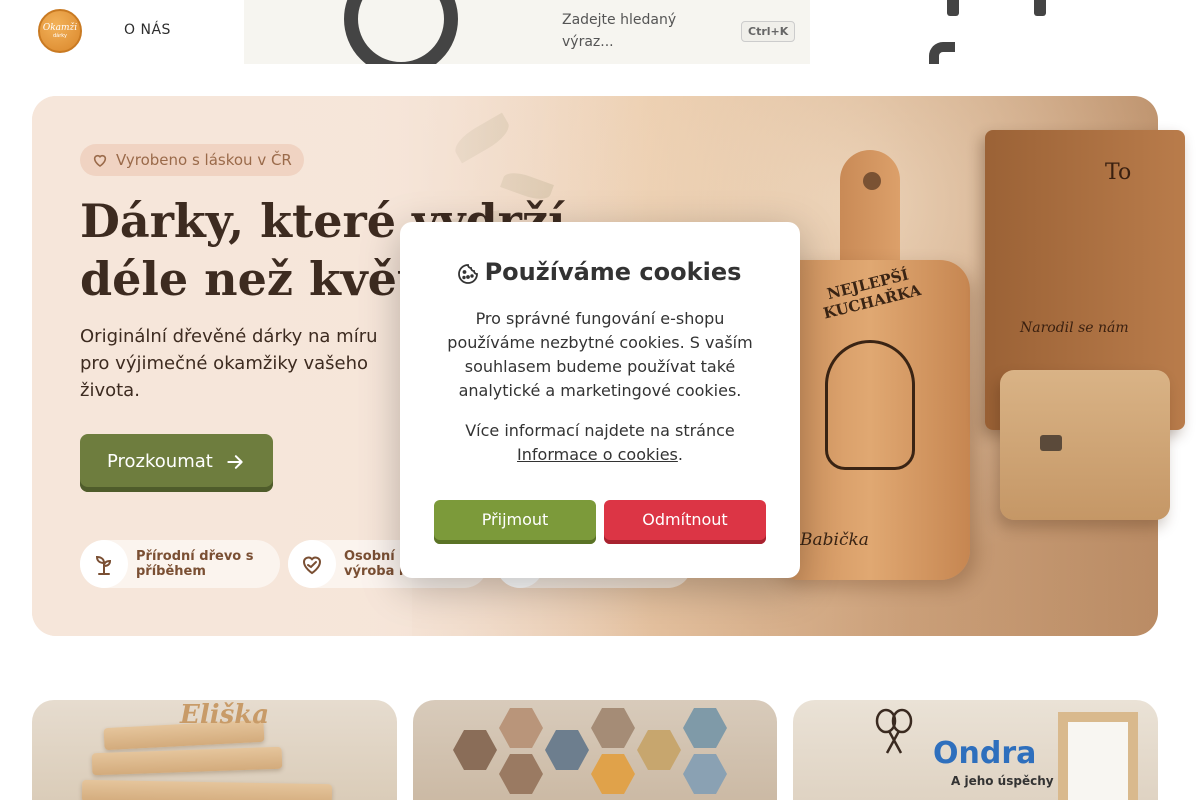 Image resolution: width=1200 pixels, height=800 pixels. Describe the element at coordinates (527, 32) in the screenshot. I see `search-bar: Zadejte hledaný výraz... Ctrl+K` at that location.